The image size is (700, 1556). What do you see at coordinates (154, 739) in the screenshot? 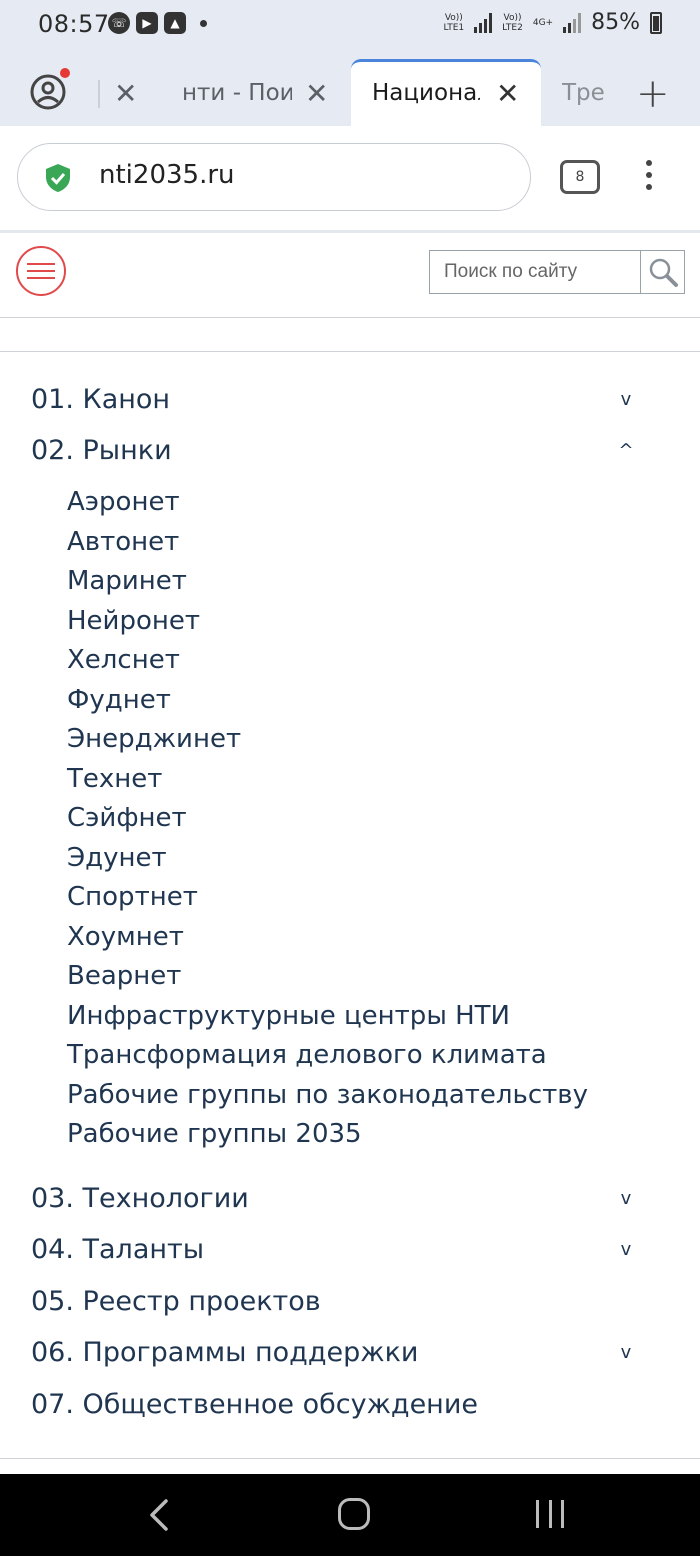
I see `submenu-item-enerdzhinet: Энерджинет` at bounding box center [154, 739].